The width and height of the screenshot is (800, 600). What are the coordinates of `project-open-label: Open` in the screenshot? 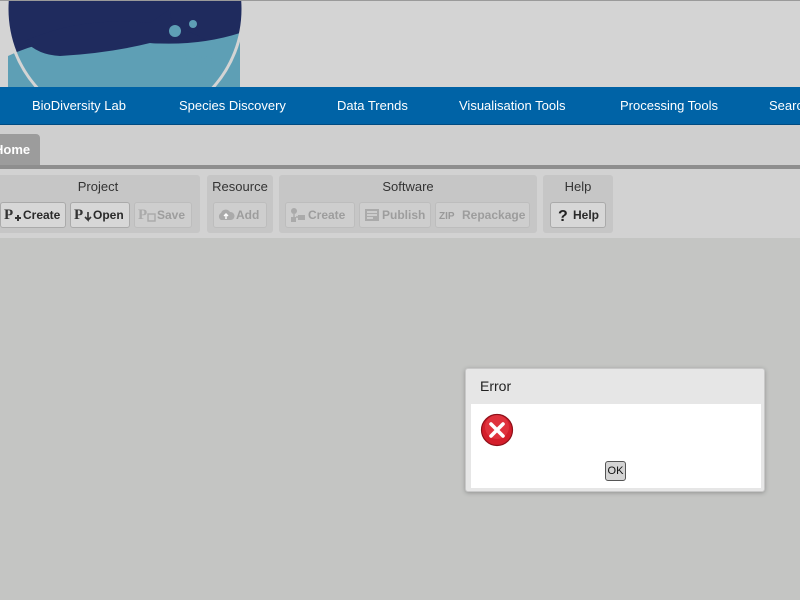 It's located at (108, 215).